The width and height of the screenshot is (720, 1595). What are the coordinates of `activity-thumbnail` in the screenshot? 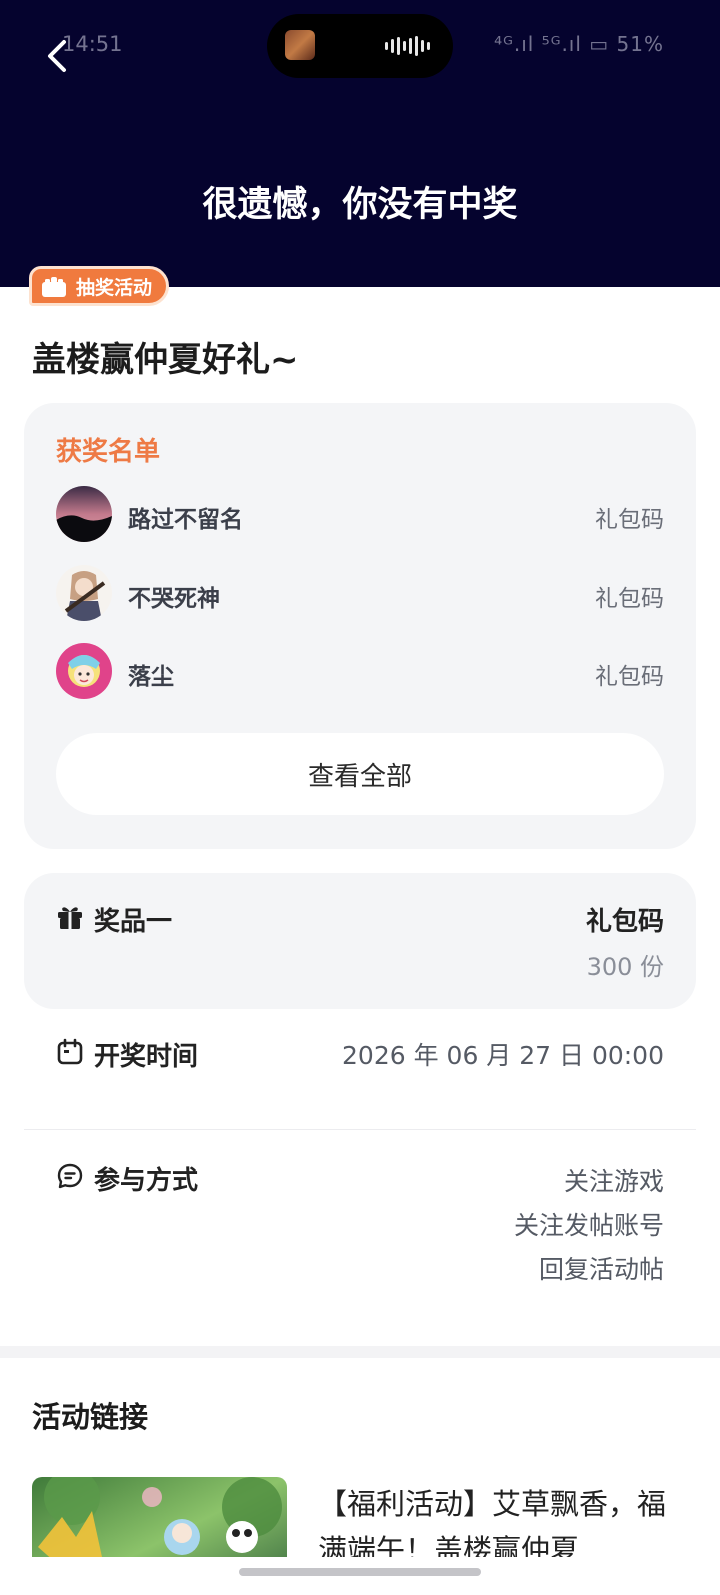 It's located at (159, 1517).